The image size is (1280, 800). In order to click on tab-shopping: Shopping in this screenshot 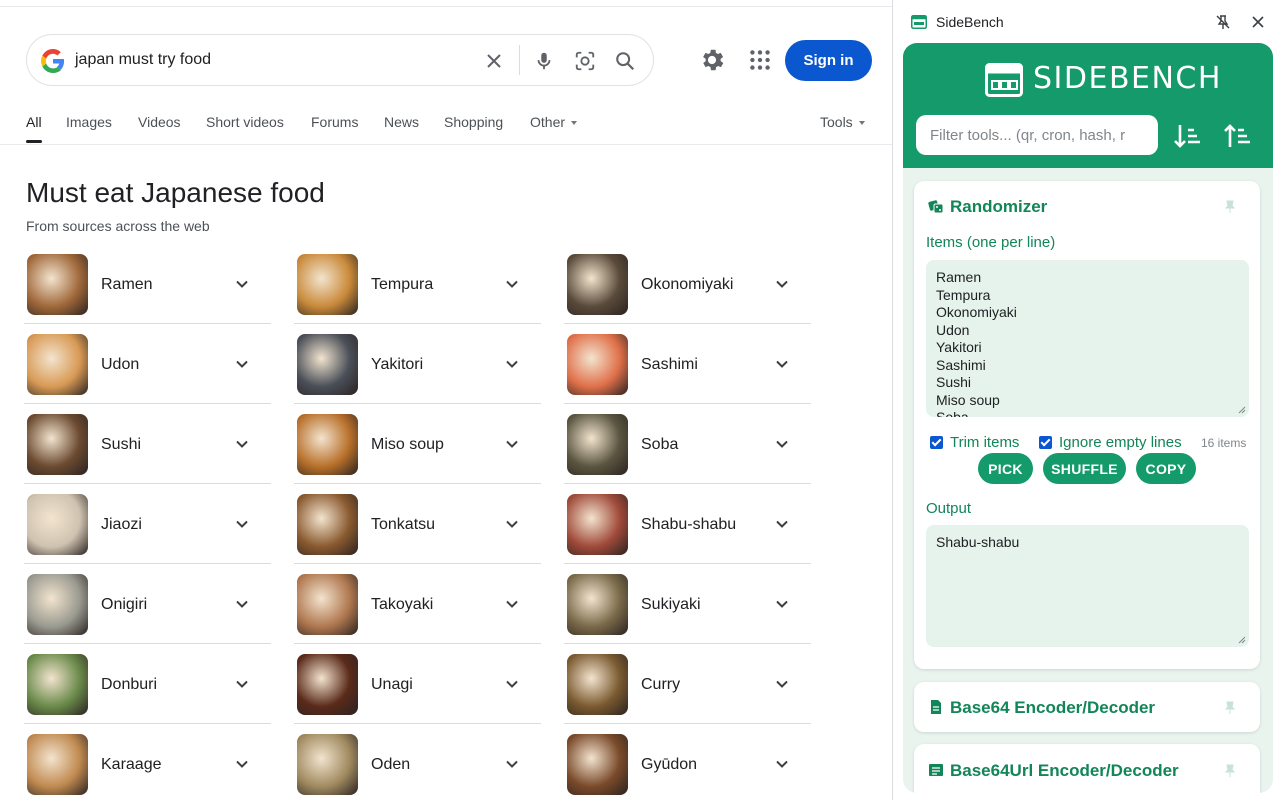, I will do `click(473, 122)`.